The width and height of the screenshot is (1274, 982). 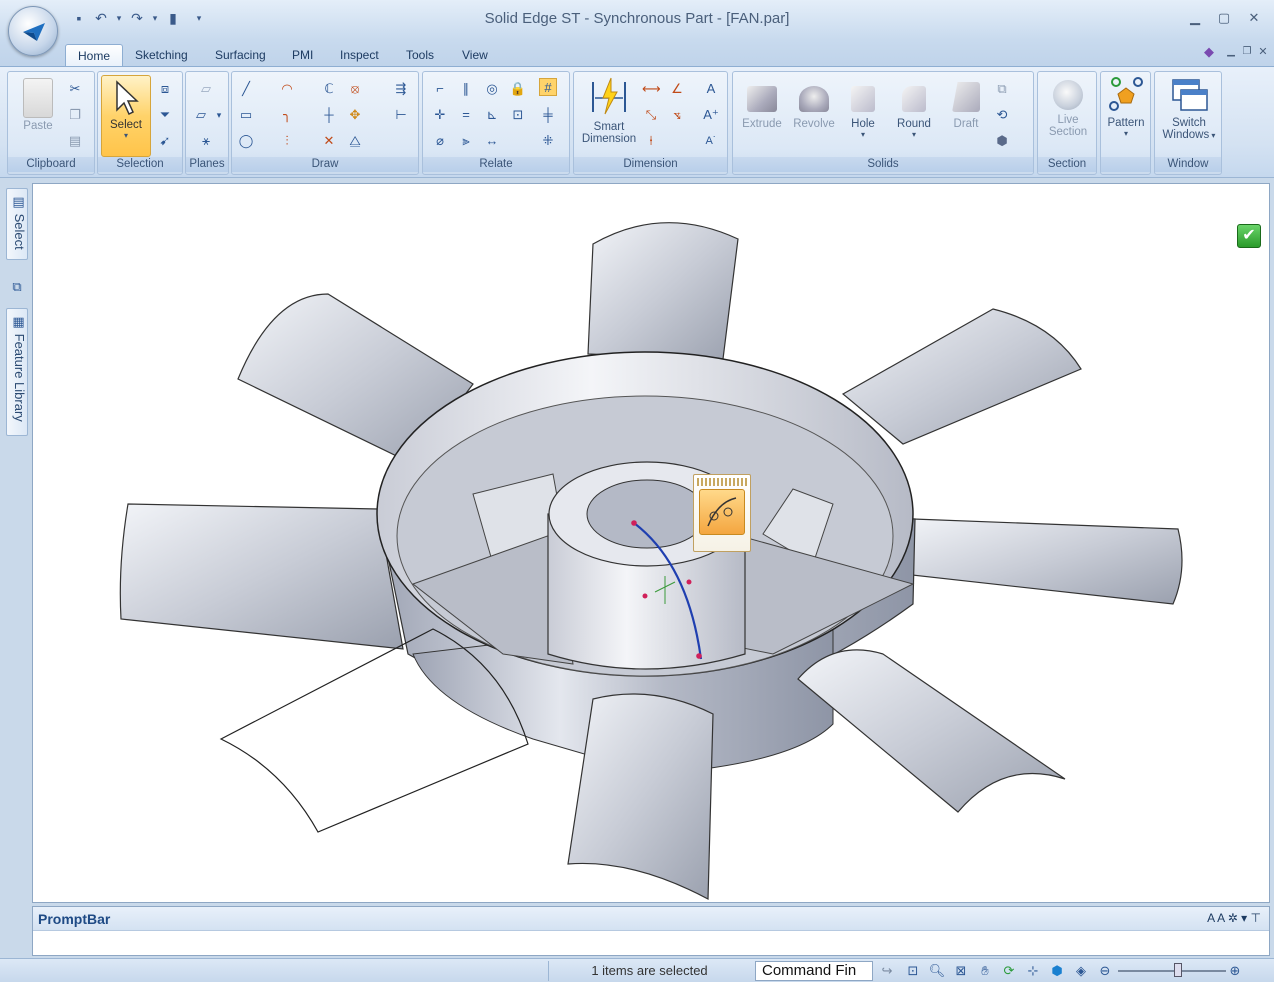 What do you see at coordinates (1002, 141) in the screenshot?
I see `boolean-icon: ⬢` at bounding box center [1002, 141].